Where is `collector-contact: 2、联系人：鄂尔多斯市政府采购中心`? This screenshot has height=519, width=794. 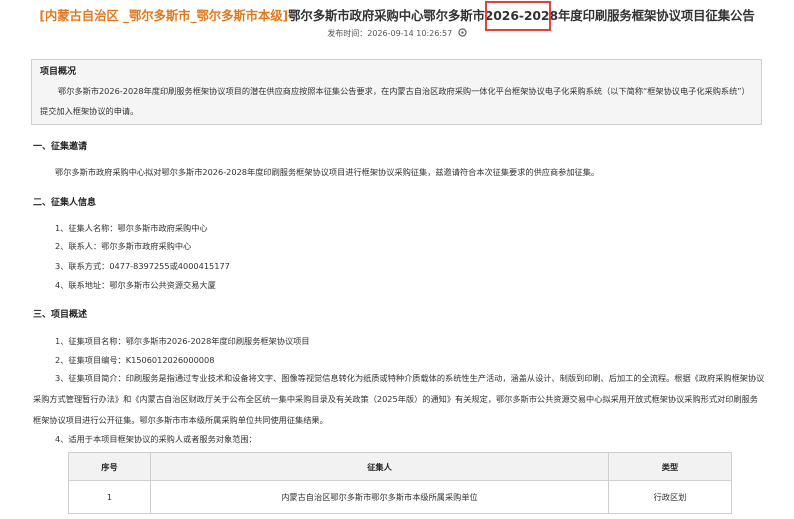
collector-contact: 2、联系人：鄂尔多斯市政府采购中心 is located at coordinates (123, 246).